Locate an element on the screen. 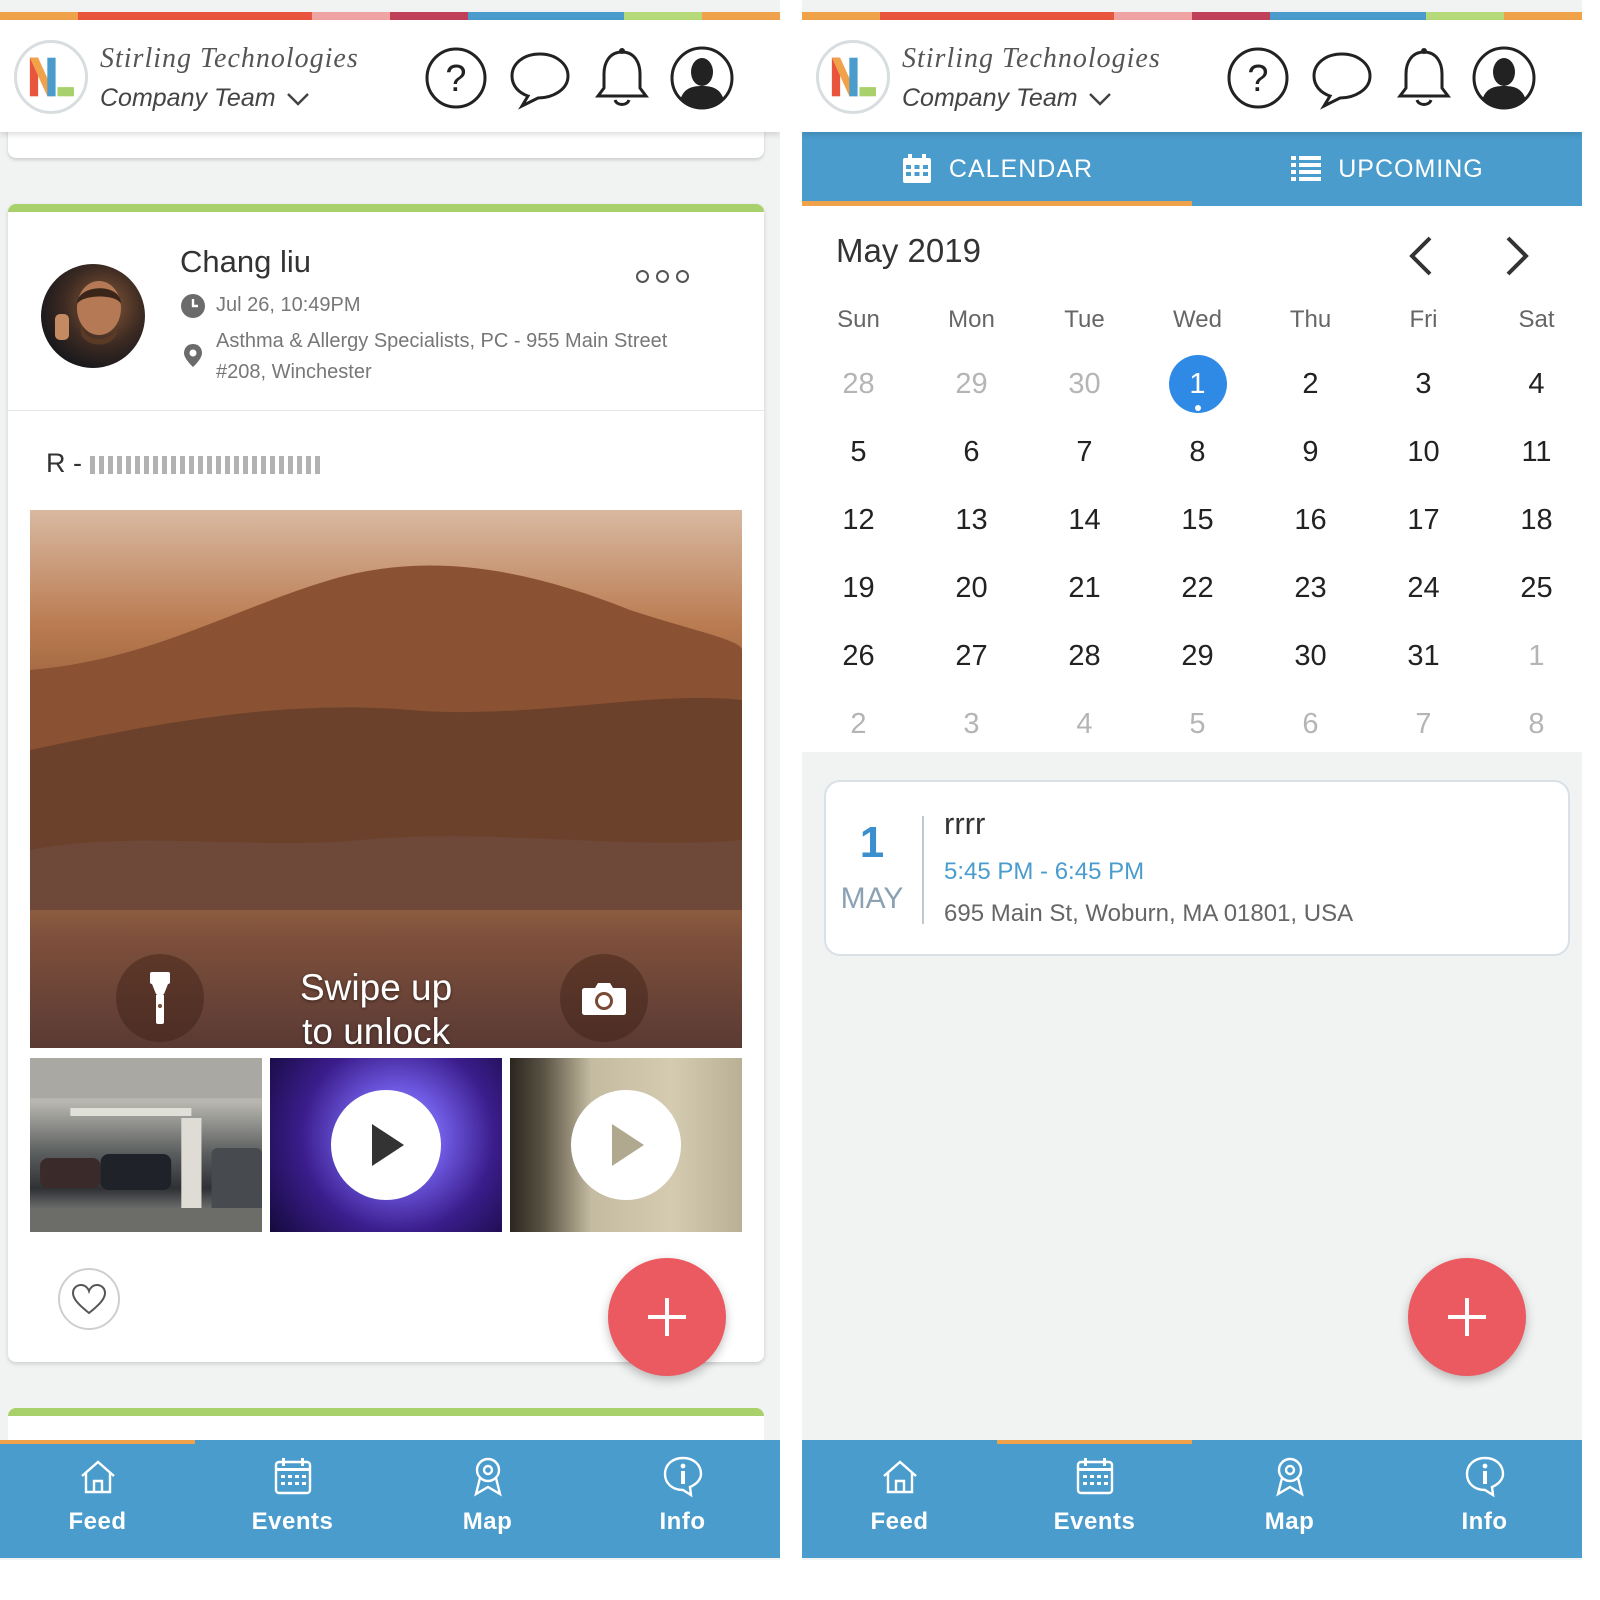 This screenshot has width=1600, height=1600. calendar-day-selected: 1 is located at coordinates (1197, 384).